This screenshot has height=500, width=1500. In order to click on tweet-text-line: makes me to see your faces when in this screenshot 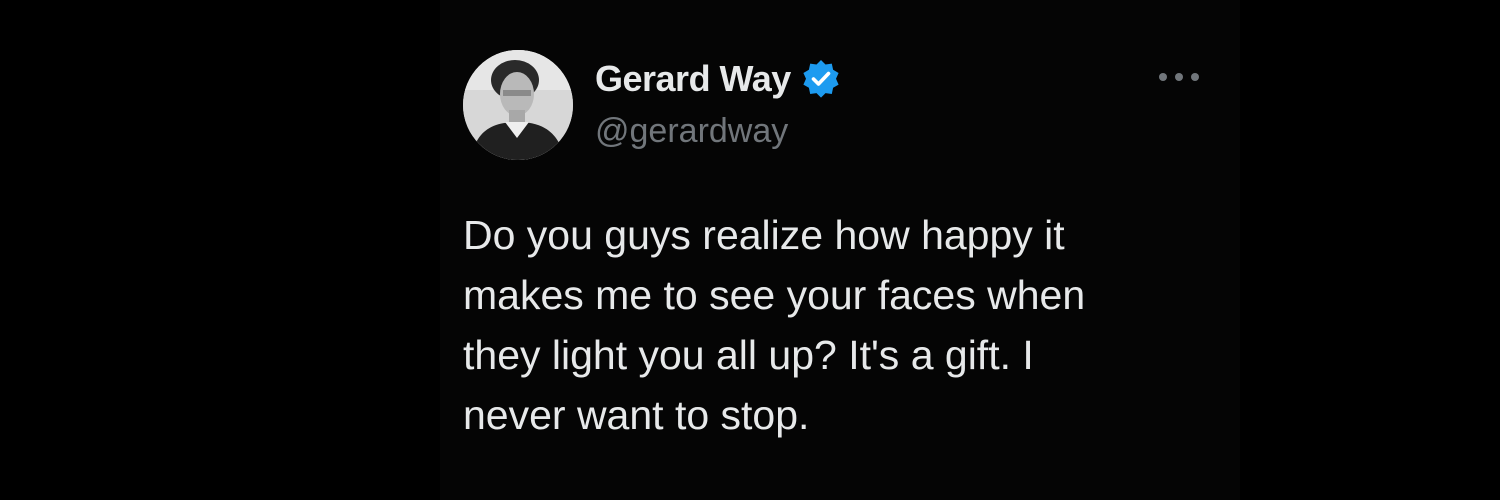, I will do `click(774, 295)`.